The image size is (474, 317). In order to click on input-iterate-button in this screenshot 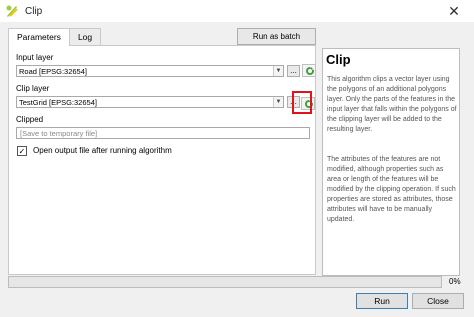, I will do `click(309, 70)`.